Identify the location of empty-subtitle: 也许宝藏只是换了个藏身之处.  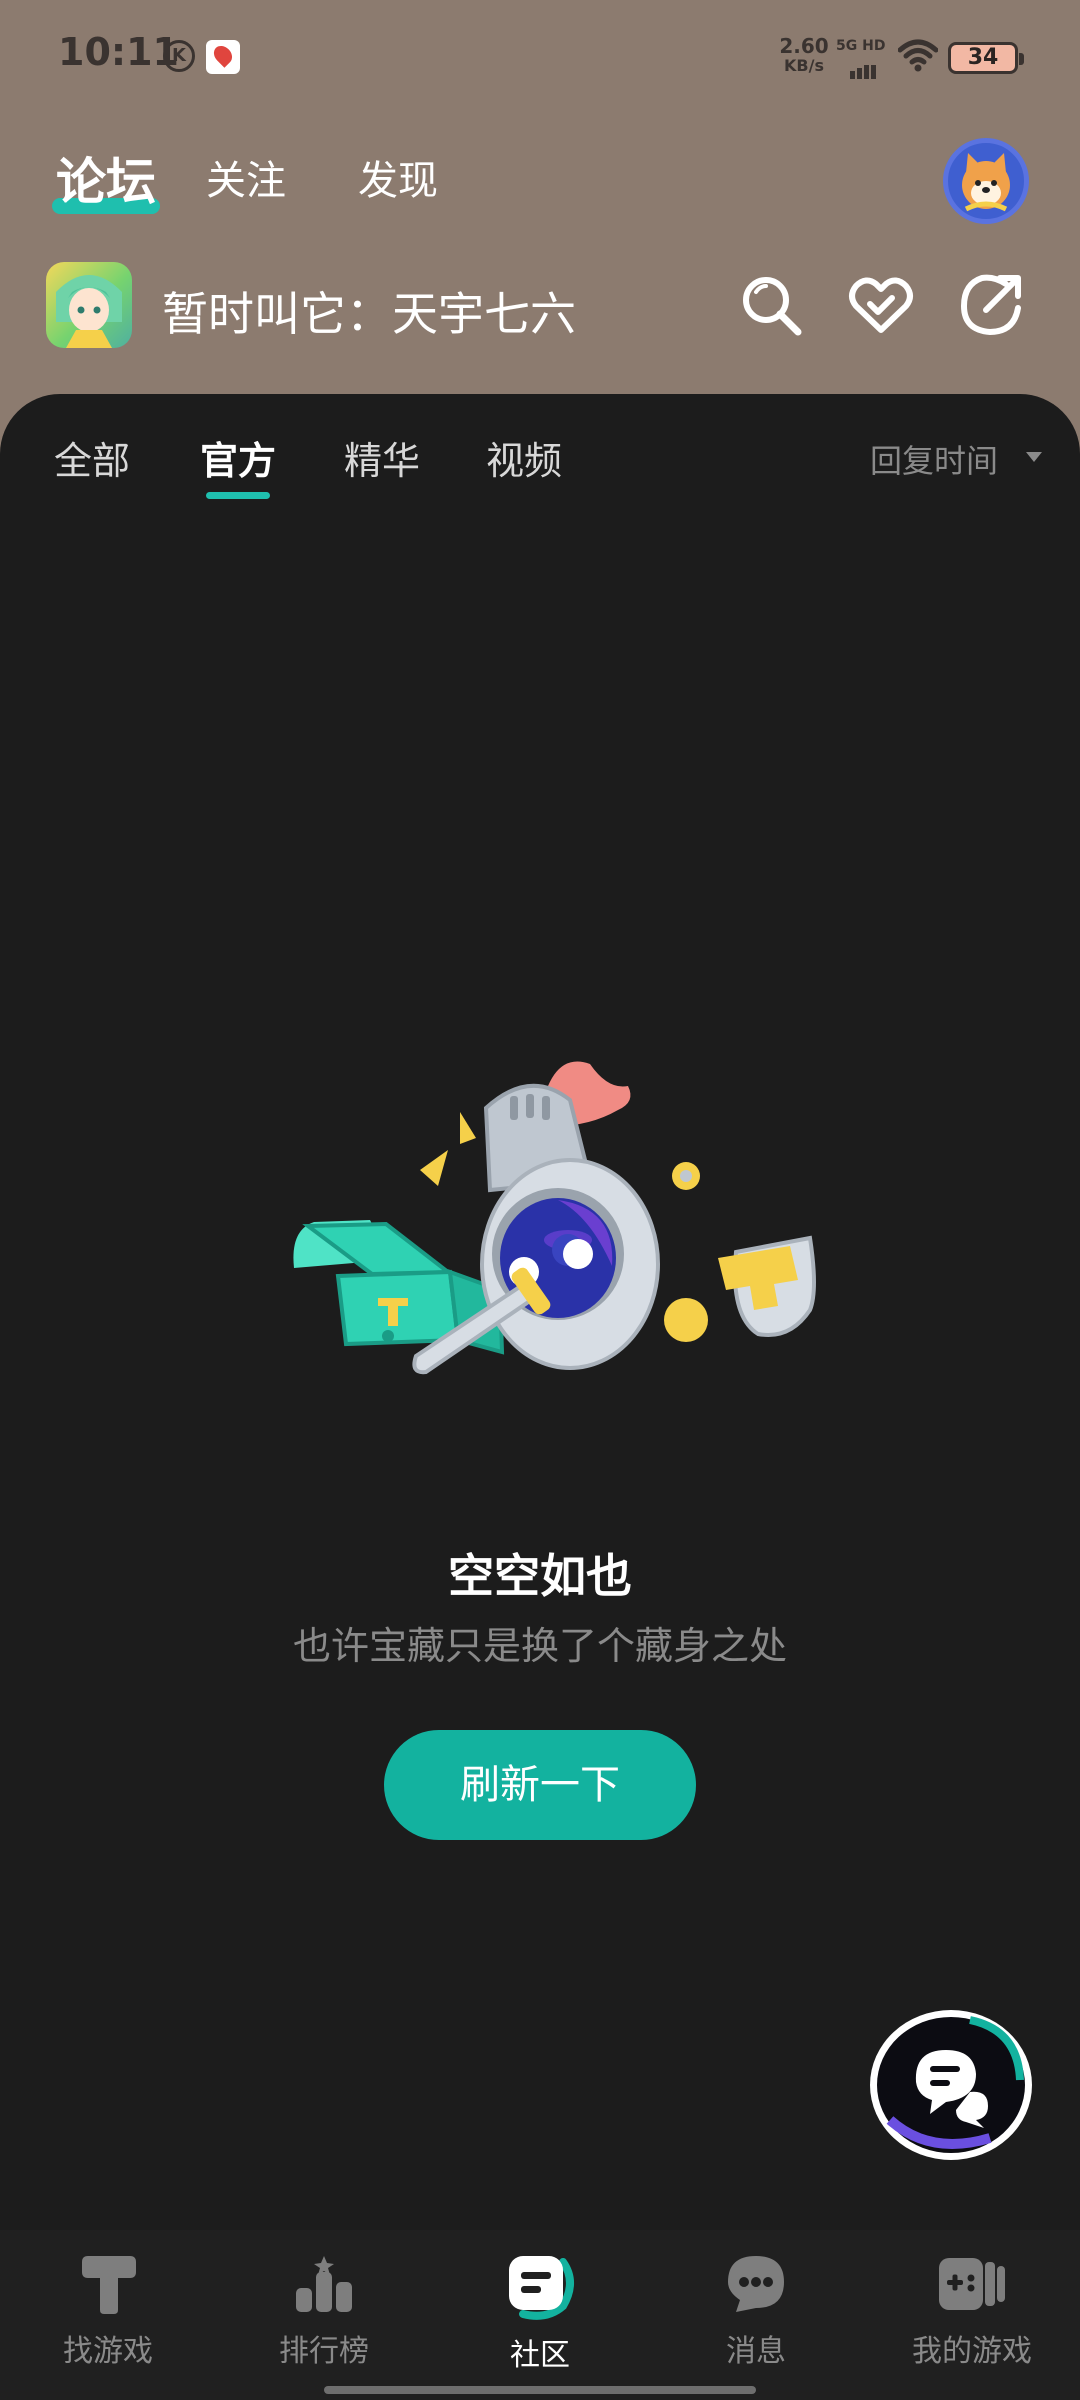
(539, 1646).